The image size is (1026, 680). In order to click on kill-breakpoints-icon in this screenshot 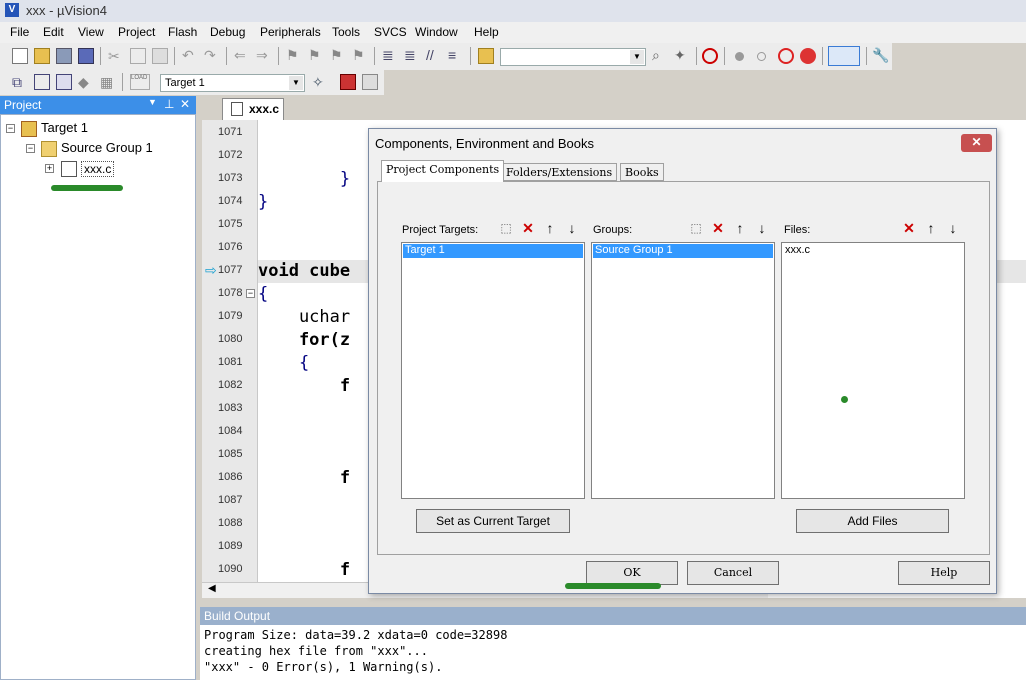, I will do `click(808, 56)`.